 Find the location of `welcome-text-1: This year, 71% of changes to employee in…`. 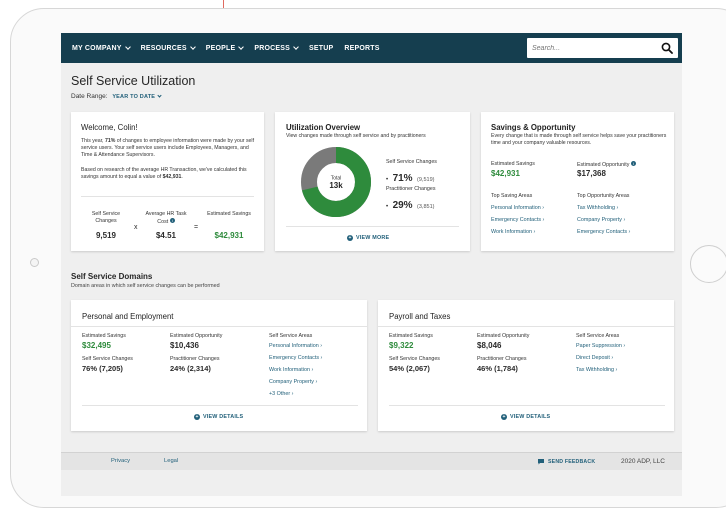

welcome-text-1: This year, 71% of changes to employee in… is located at coordinates (169, 148).